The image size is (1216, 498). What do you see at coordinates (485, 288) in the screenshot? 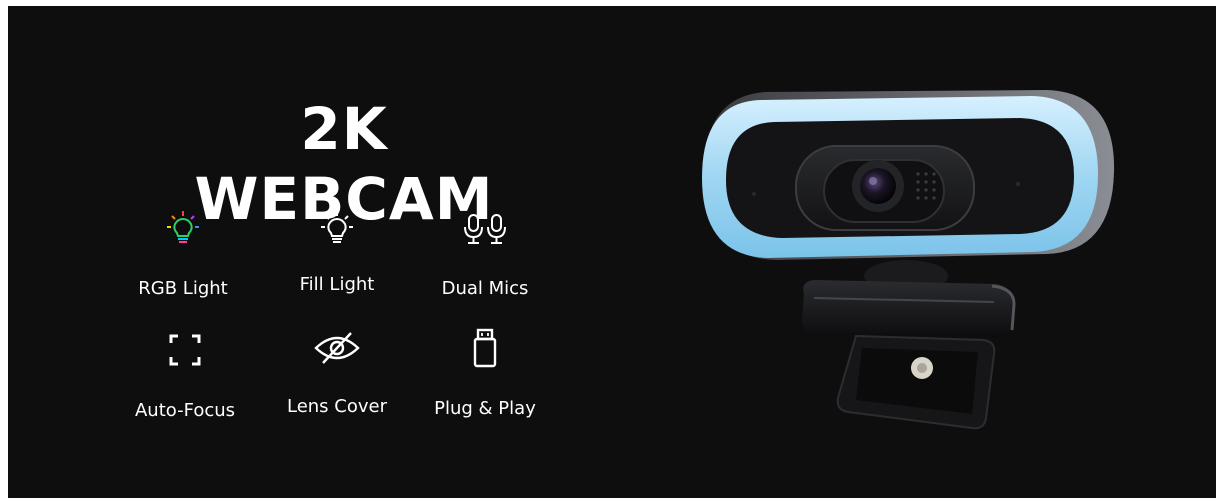
I see `feature-label: Dual Mics` at bounding box center [485, 288].